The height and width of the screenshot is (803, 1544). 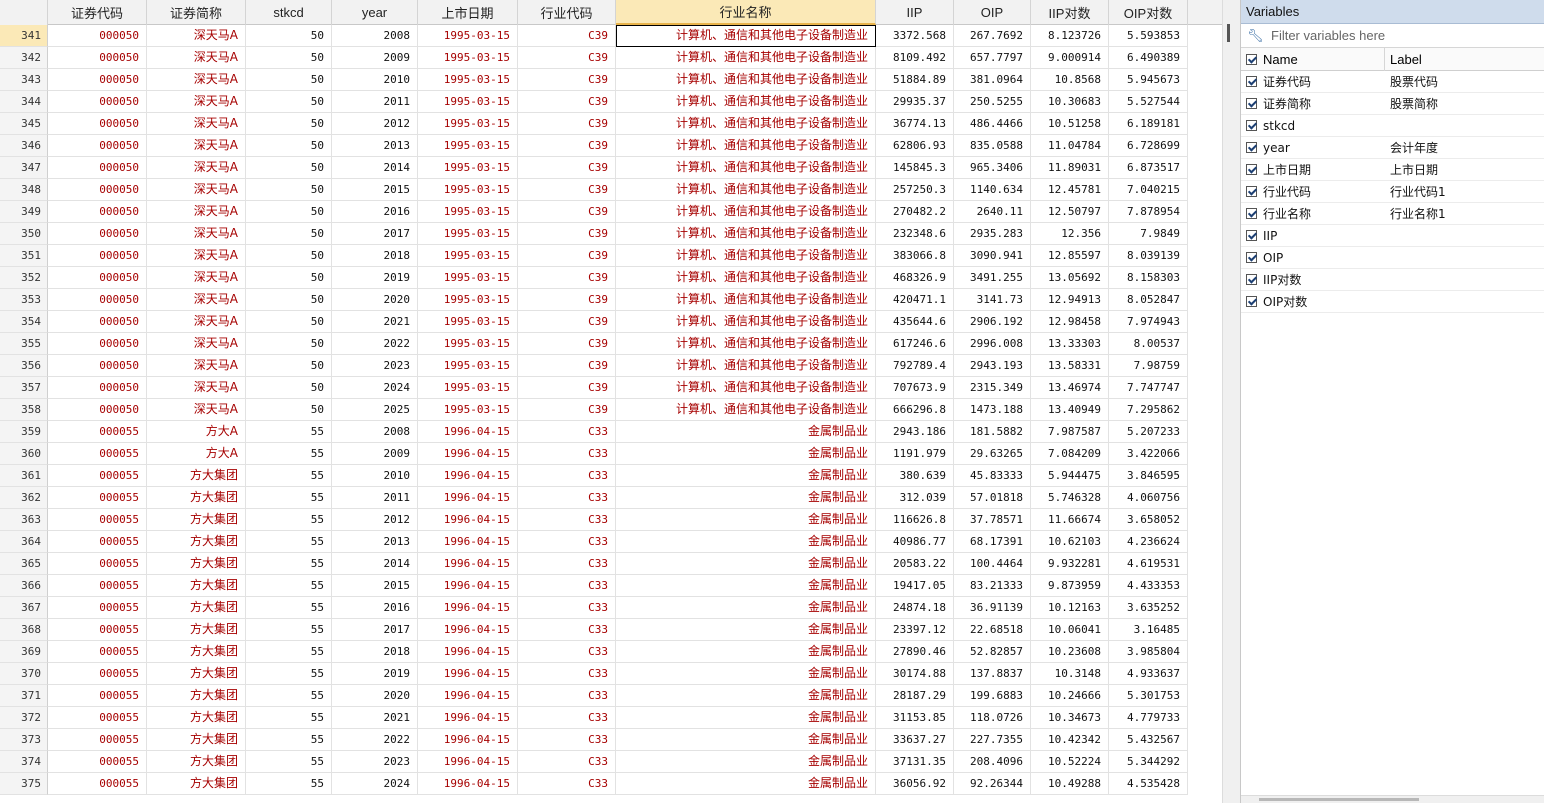 I want to click on cell-oip-log: 8.052847, so click(x=1148, y=300).